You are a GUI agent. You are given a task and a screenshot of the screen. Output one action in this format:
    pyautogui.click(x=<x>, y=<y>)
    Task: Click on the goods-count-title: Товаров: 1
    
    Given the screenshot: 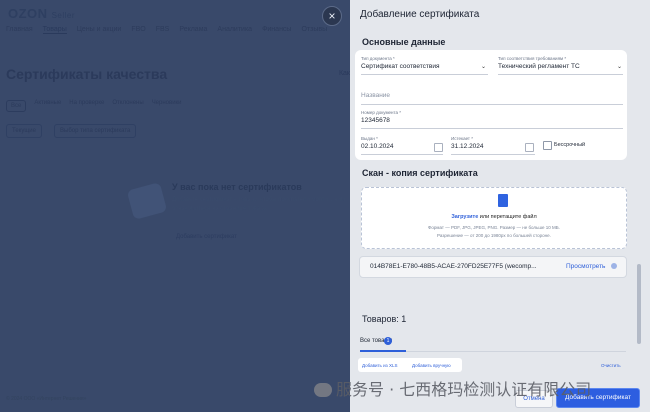 What is the action you would take?
    pyautogui.click(x=384, y=319)
    